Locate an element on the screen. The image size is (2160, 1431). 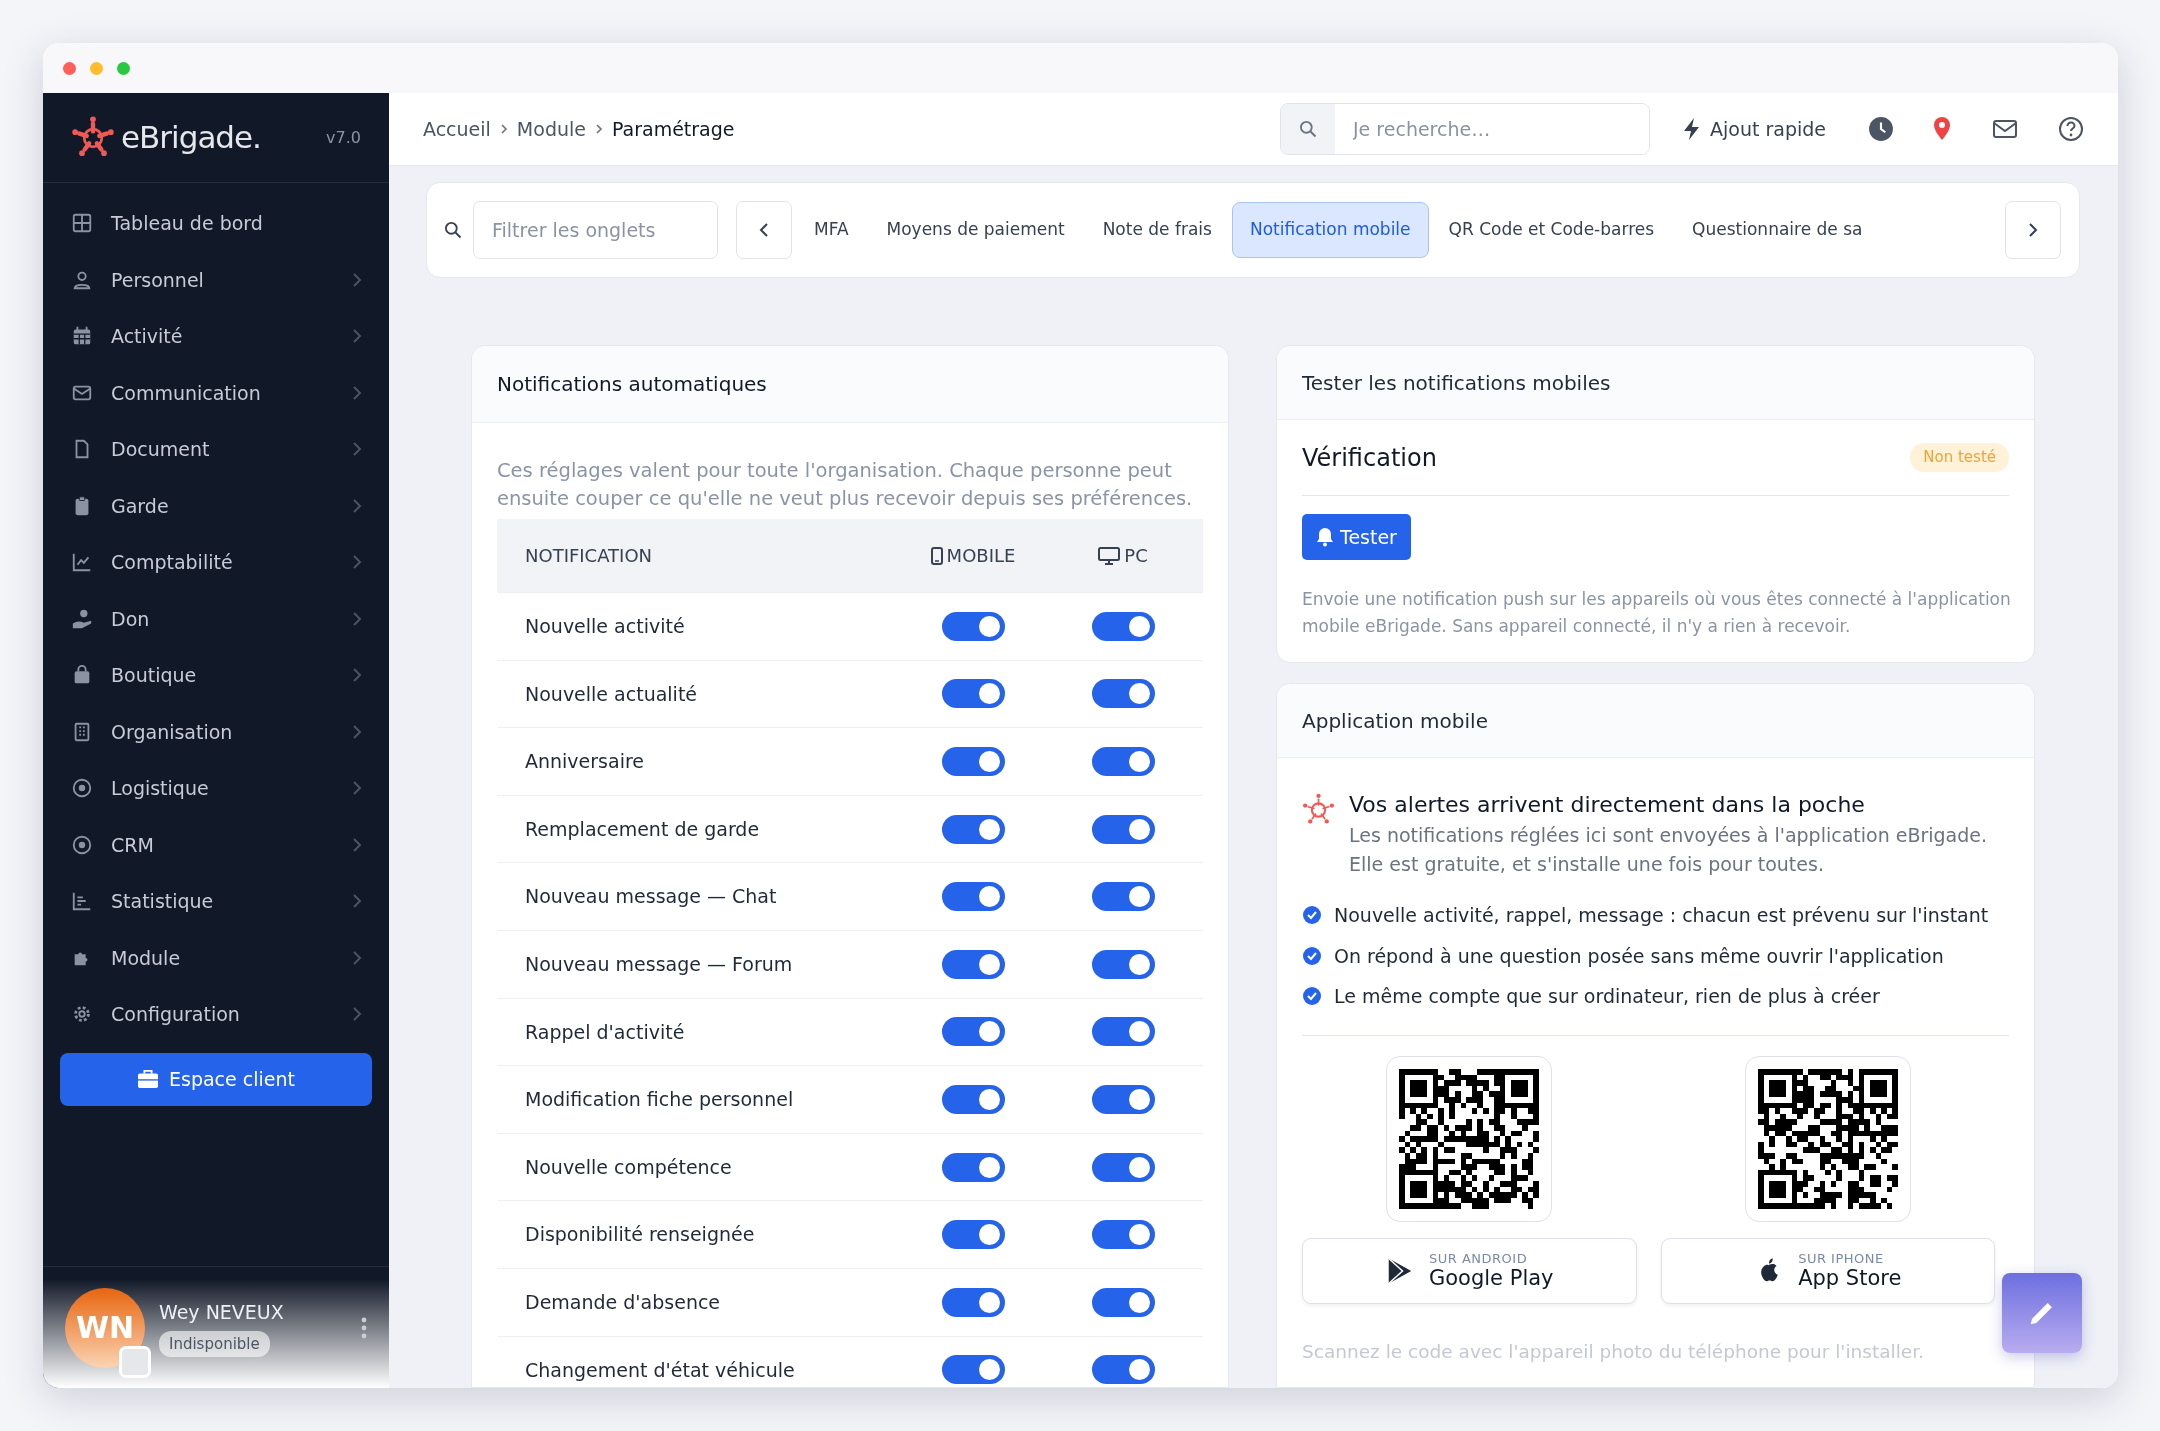
tab: Notification mobile is located at coordinates (1330, 230).